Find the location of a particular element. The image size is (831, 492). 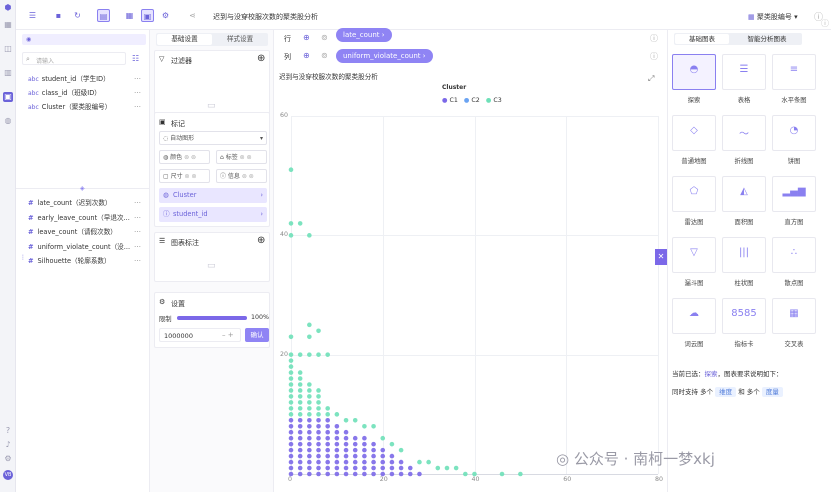

menu-icon: ☰ is located at coordinates (32, 15).